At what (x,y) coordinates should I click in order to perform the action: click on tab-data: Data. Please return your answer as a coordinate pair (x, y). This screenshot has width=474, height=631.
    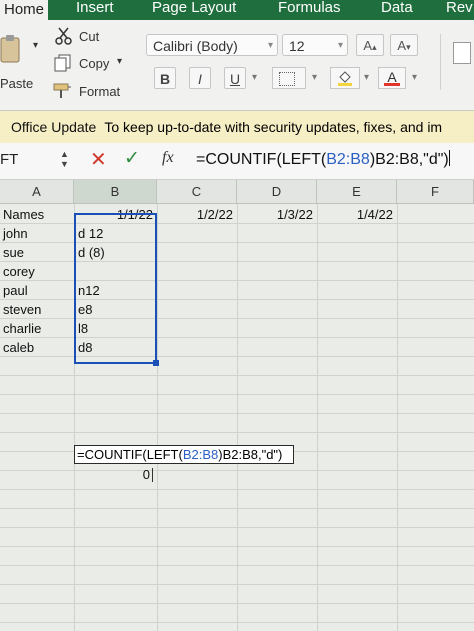
    Looking at the image, I should click on (397, 9).